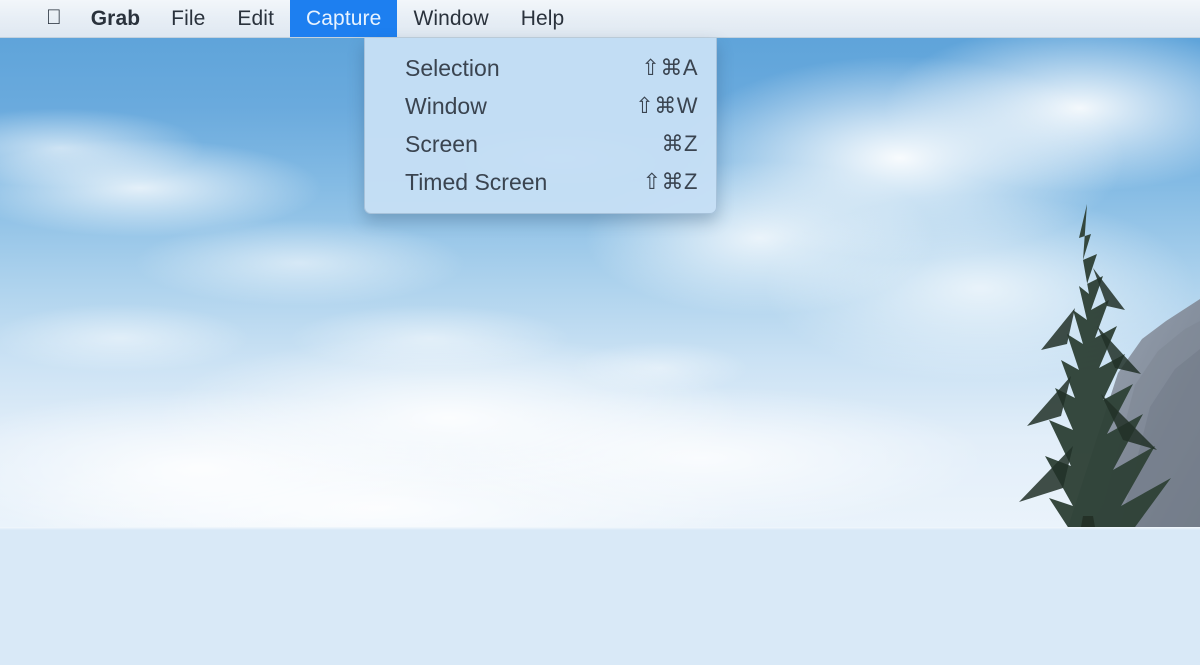  What do you see at coordinates (670, 181) in the screenshot?
I see `menu-item-shortcut: ⇧⌘Z` at bounding box center [670, 181].